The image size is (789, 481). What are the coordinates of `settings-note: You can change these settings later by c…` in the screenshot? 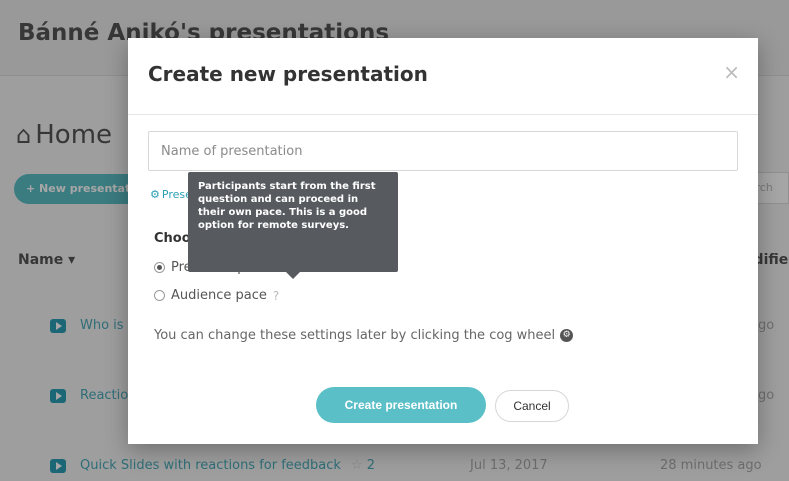 It's located at (364, 335).